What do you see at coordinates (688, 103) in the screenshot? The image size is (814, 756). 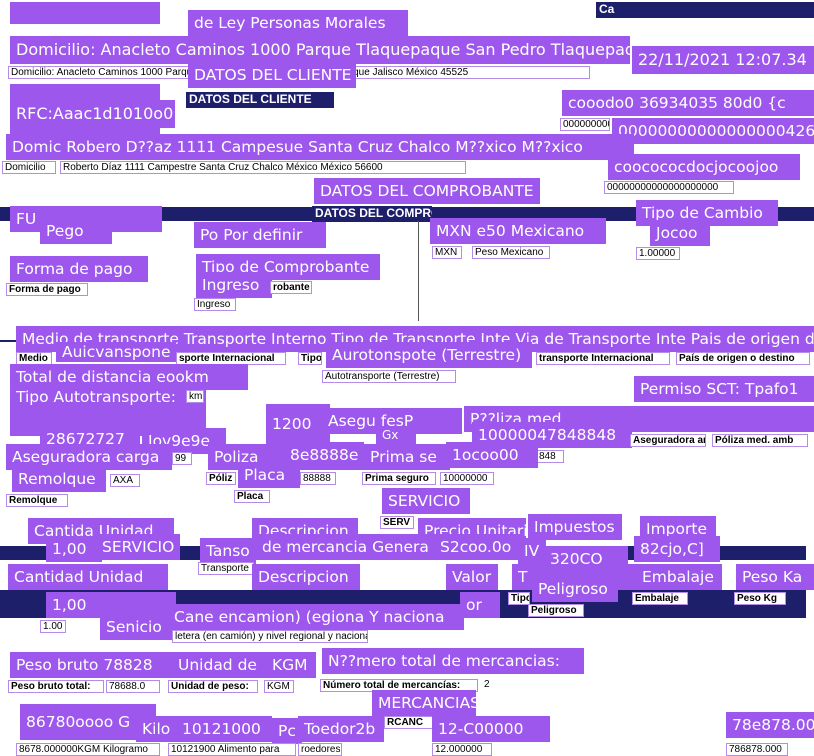 I see `folio-fiscal-label: cooodo0 36934035 80d0 {c` at bounding box center [688, 103].